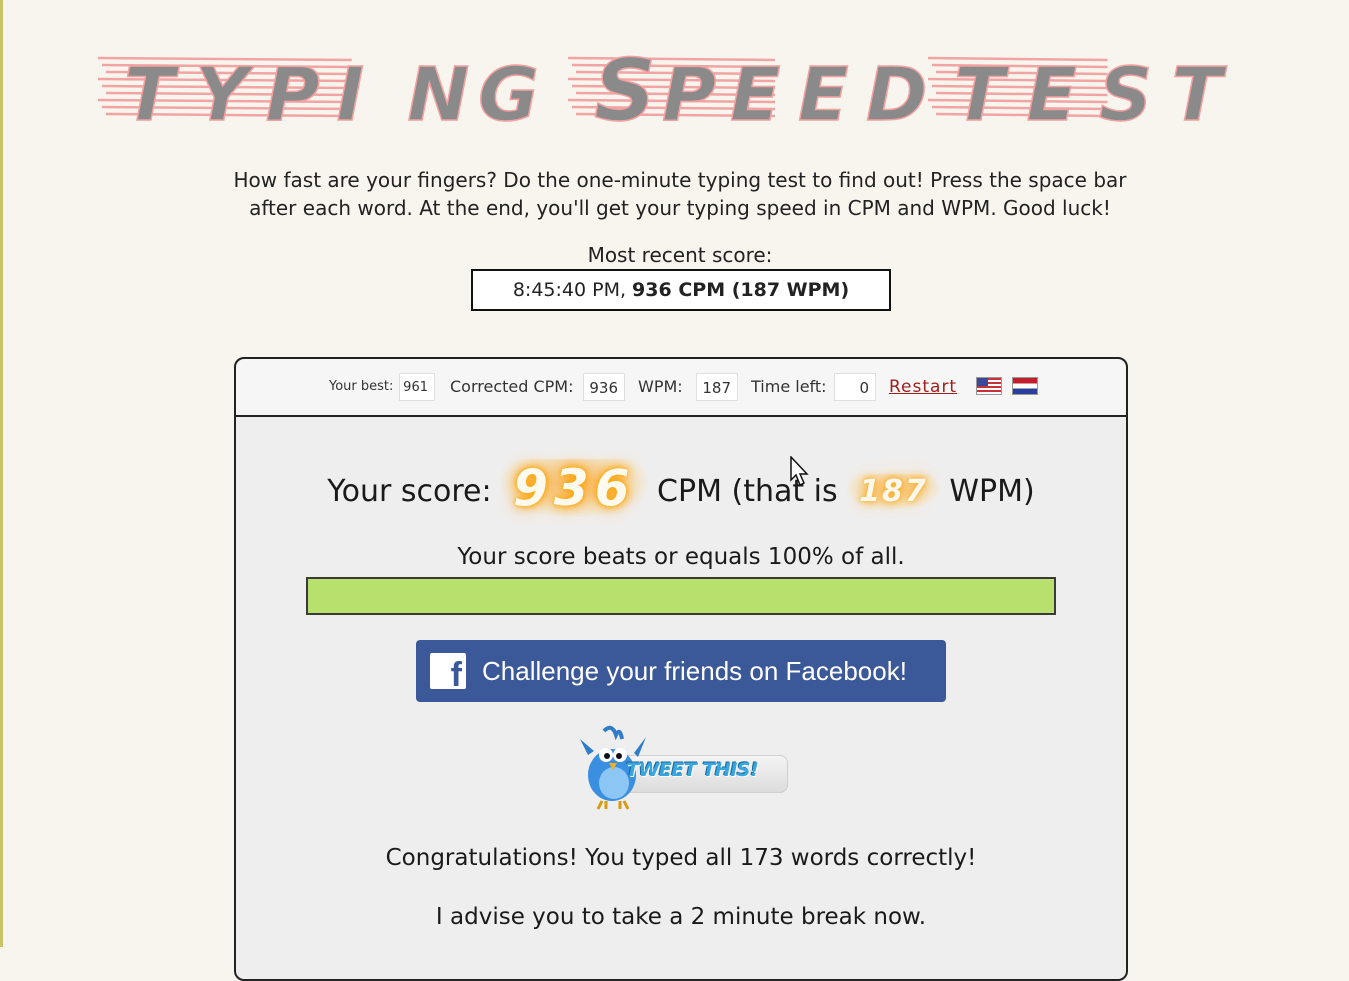  Describe the element at coordinates (438, 93) in the screenshot. I see `title-letter: N` at that location.